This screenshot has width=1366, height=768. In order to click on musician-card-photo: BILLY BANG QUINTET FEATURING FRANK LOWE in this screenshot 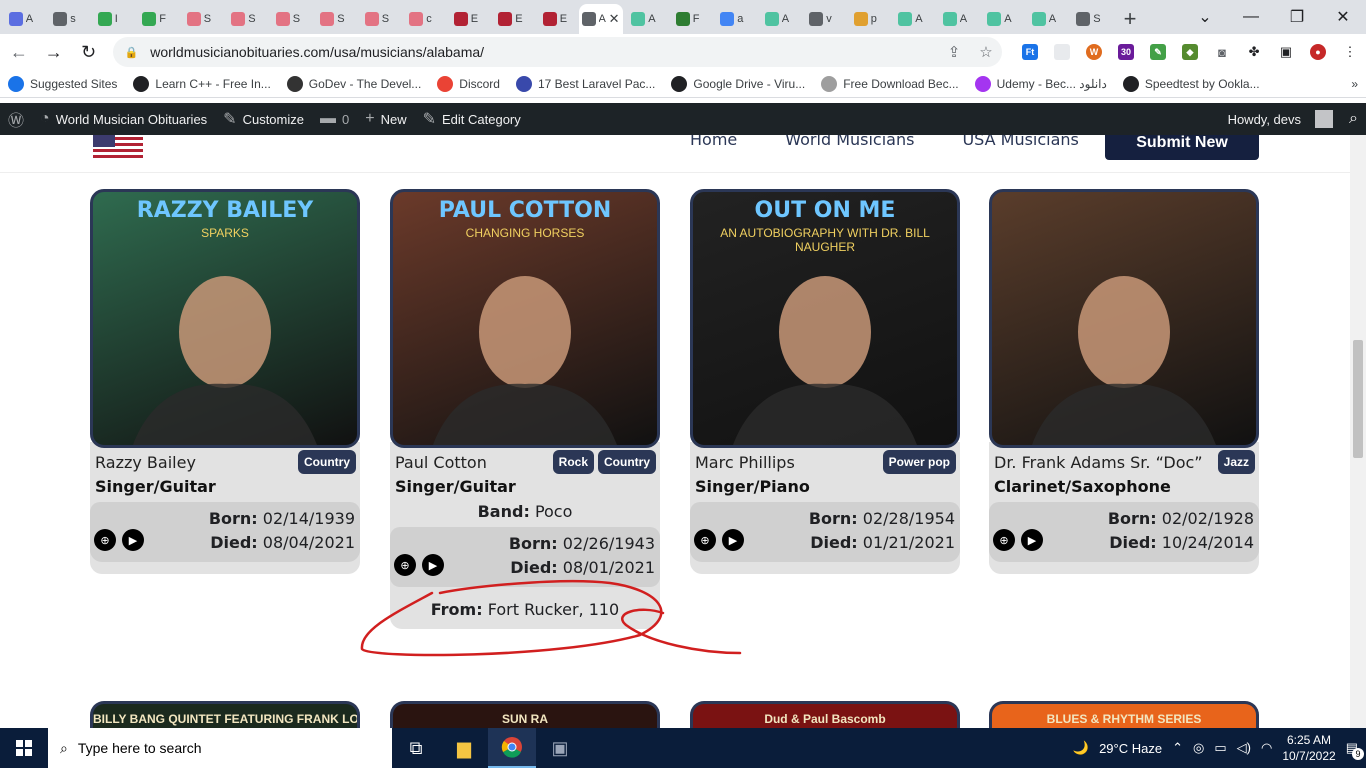, I will do `click(225, 714)`.